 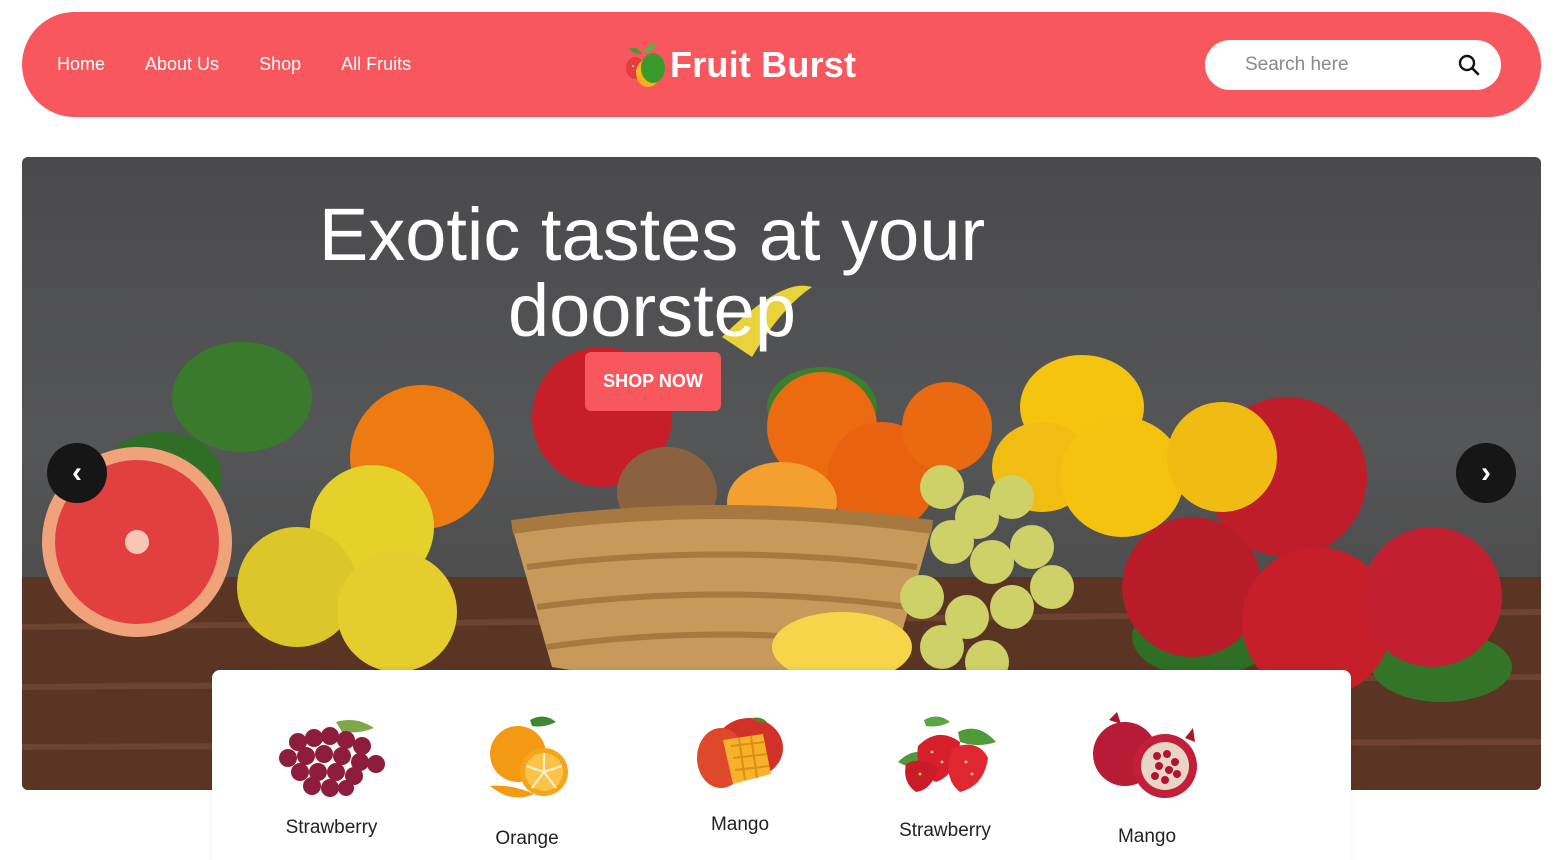 I want to click on chevron-right-icon: ›, so click(x=1486, y=472).